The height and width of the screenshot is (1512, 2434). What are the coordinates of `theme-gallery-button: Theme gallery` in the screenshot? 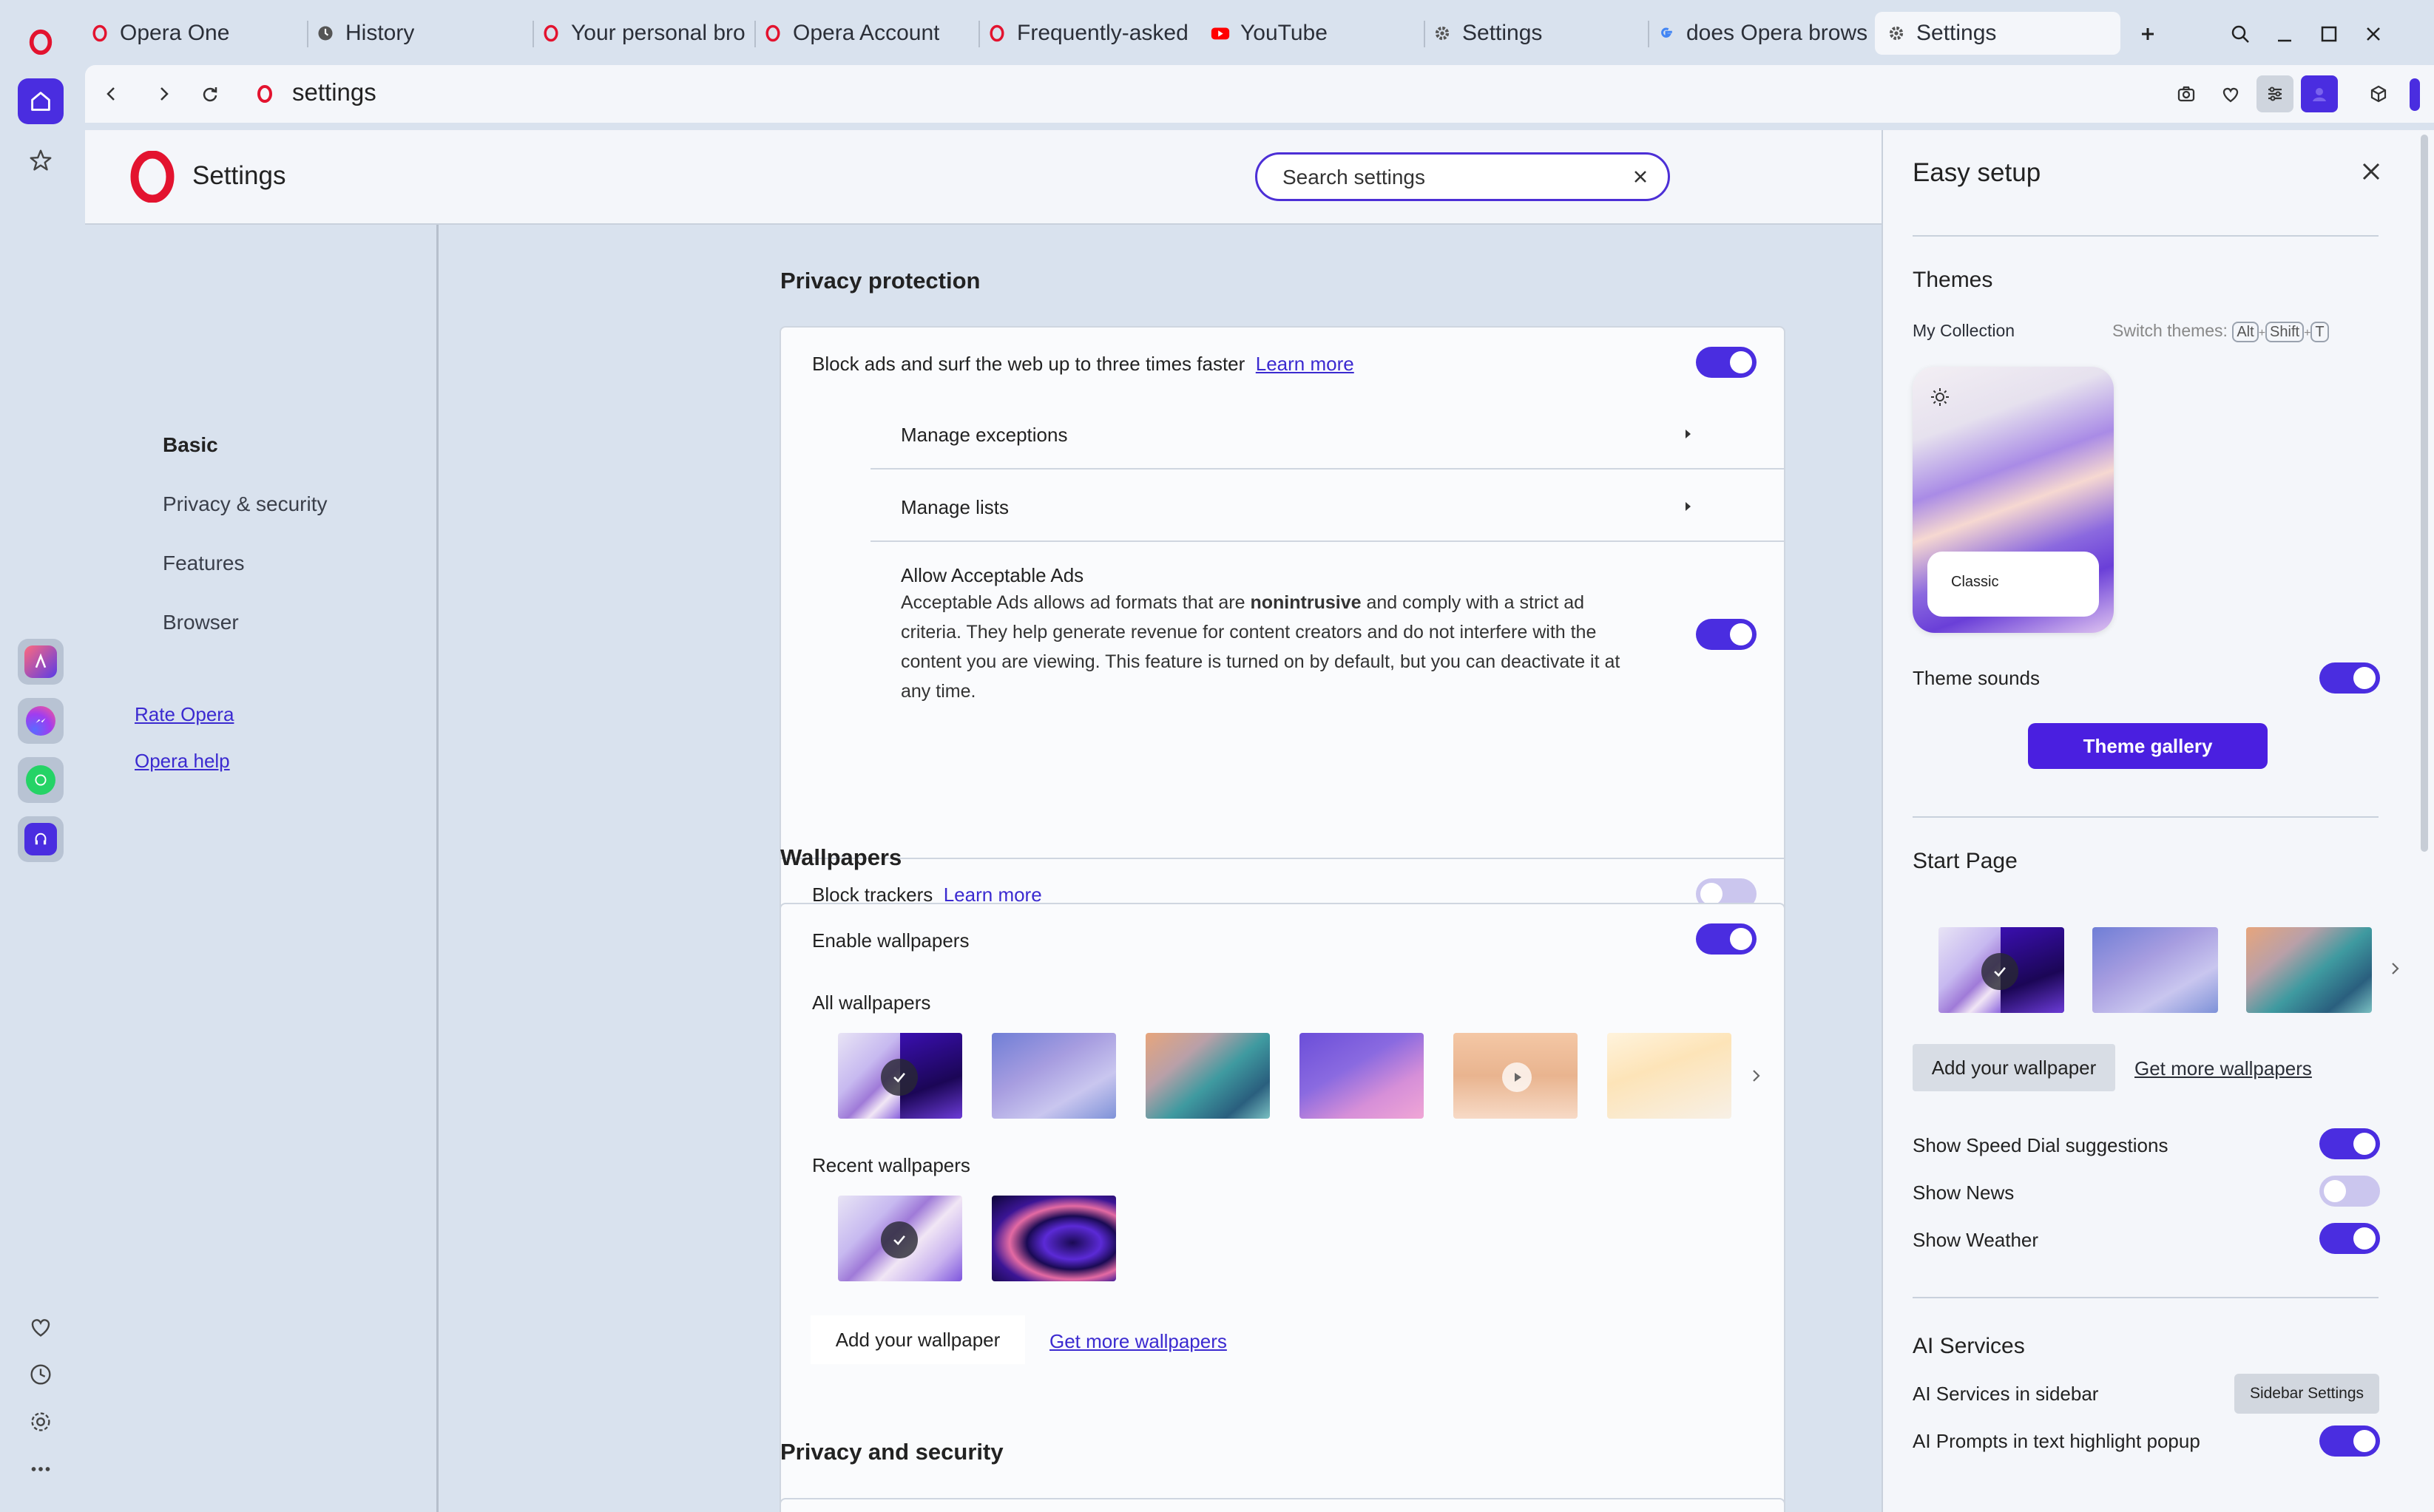 It's located at (2148, 746).